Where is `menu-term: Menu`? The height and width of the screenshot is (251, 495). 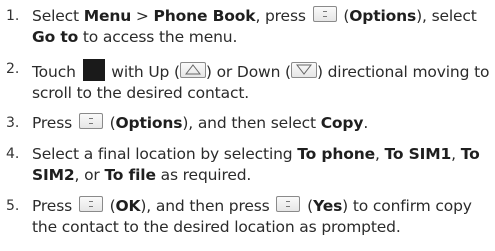 menu-term: Menu is located at coordinates (107, 16).